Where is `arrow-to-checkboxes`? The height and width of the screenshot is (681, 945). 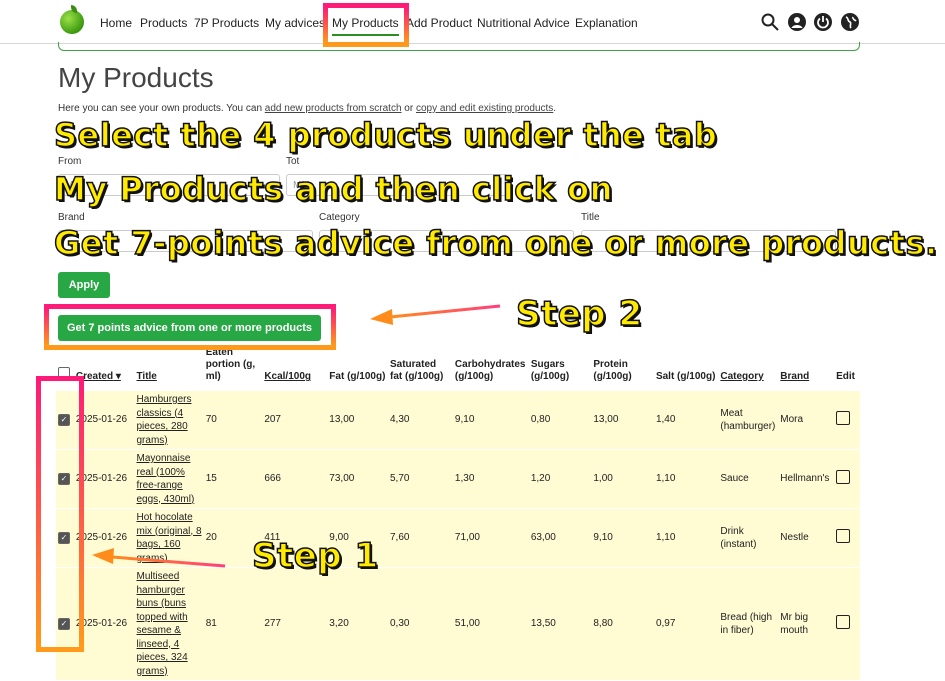 arrow-to-checkboxes is located at coordinates (159, 558).